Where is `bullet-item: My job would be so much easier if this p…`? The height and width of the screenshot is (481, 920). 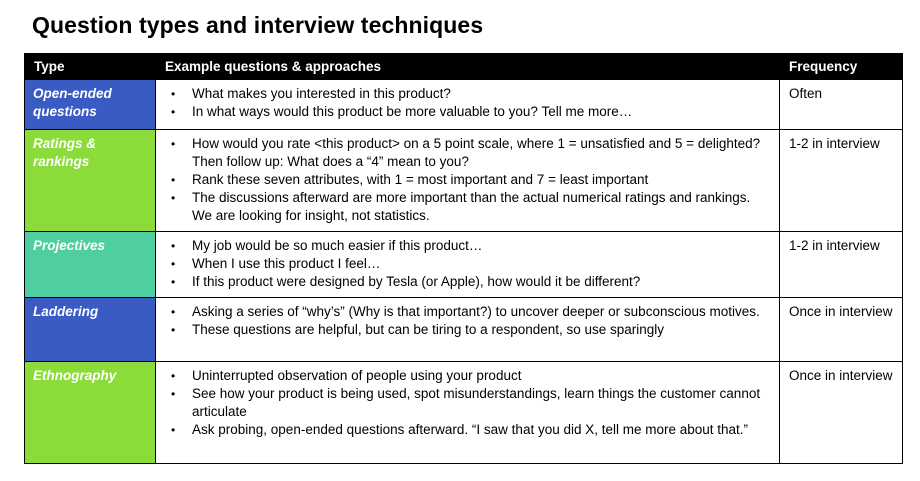 bullet-item: My job would be so much easier if this p… is located at coordinates (463, 246).